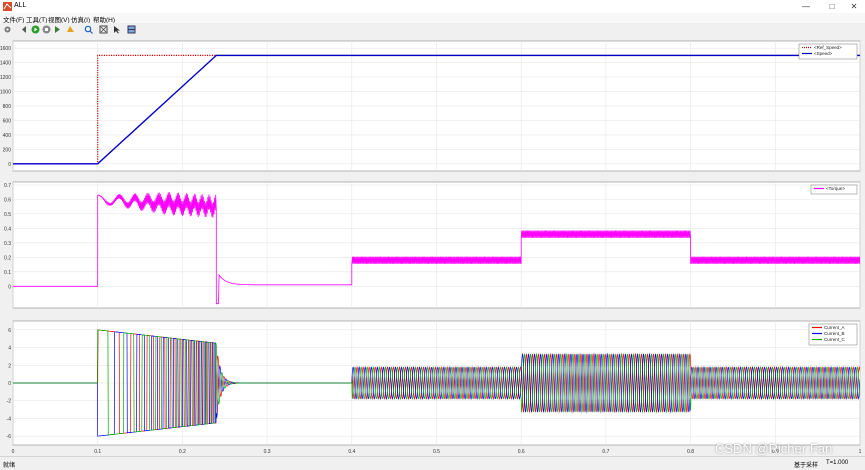  I want to click on step-icon, so click(57, 29).